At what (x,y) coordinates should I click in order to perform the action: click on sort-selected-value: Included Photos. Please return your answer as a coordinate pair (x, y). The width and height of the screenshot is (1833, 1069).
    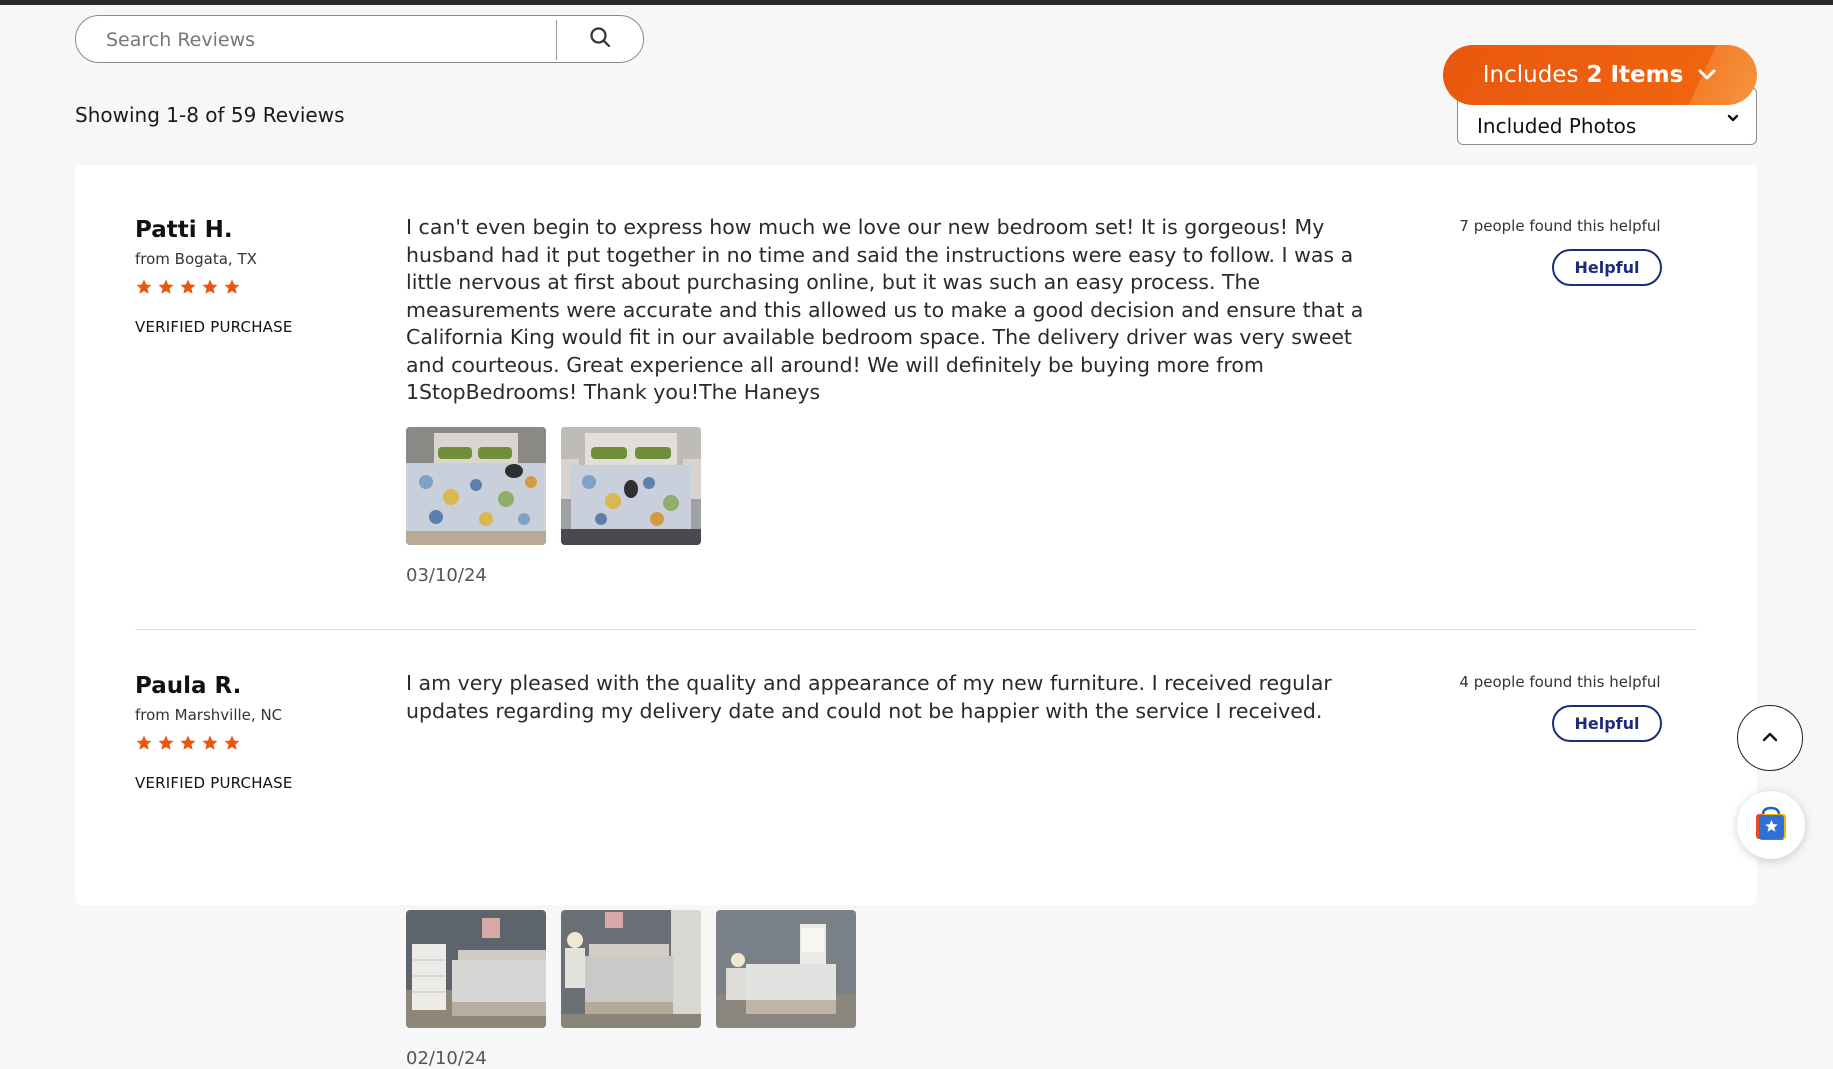
    Looking at the image, I should click on (1557, 126).